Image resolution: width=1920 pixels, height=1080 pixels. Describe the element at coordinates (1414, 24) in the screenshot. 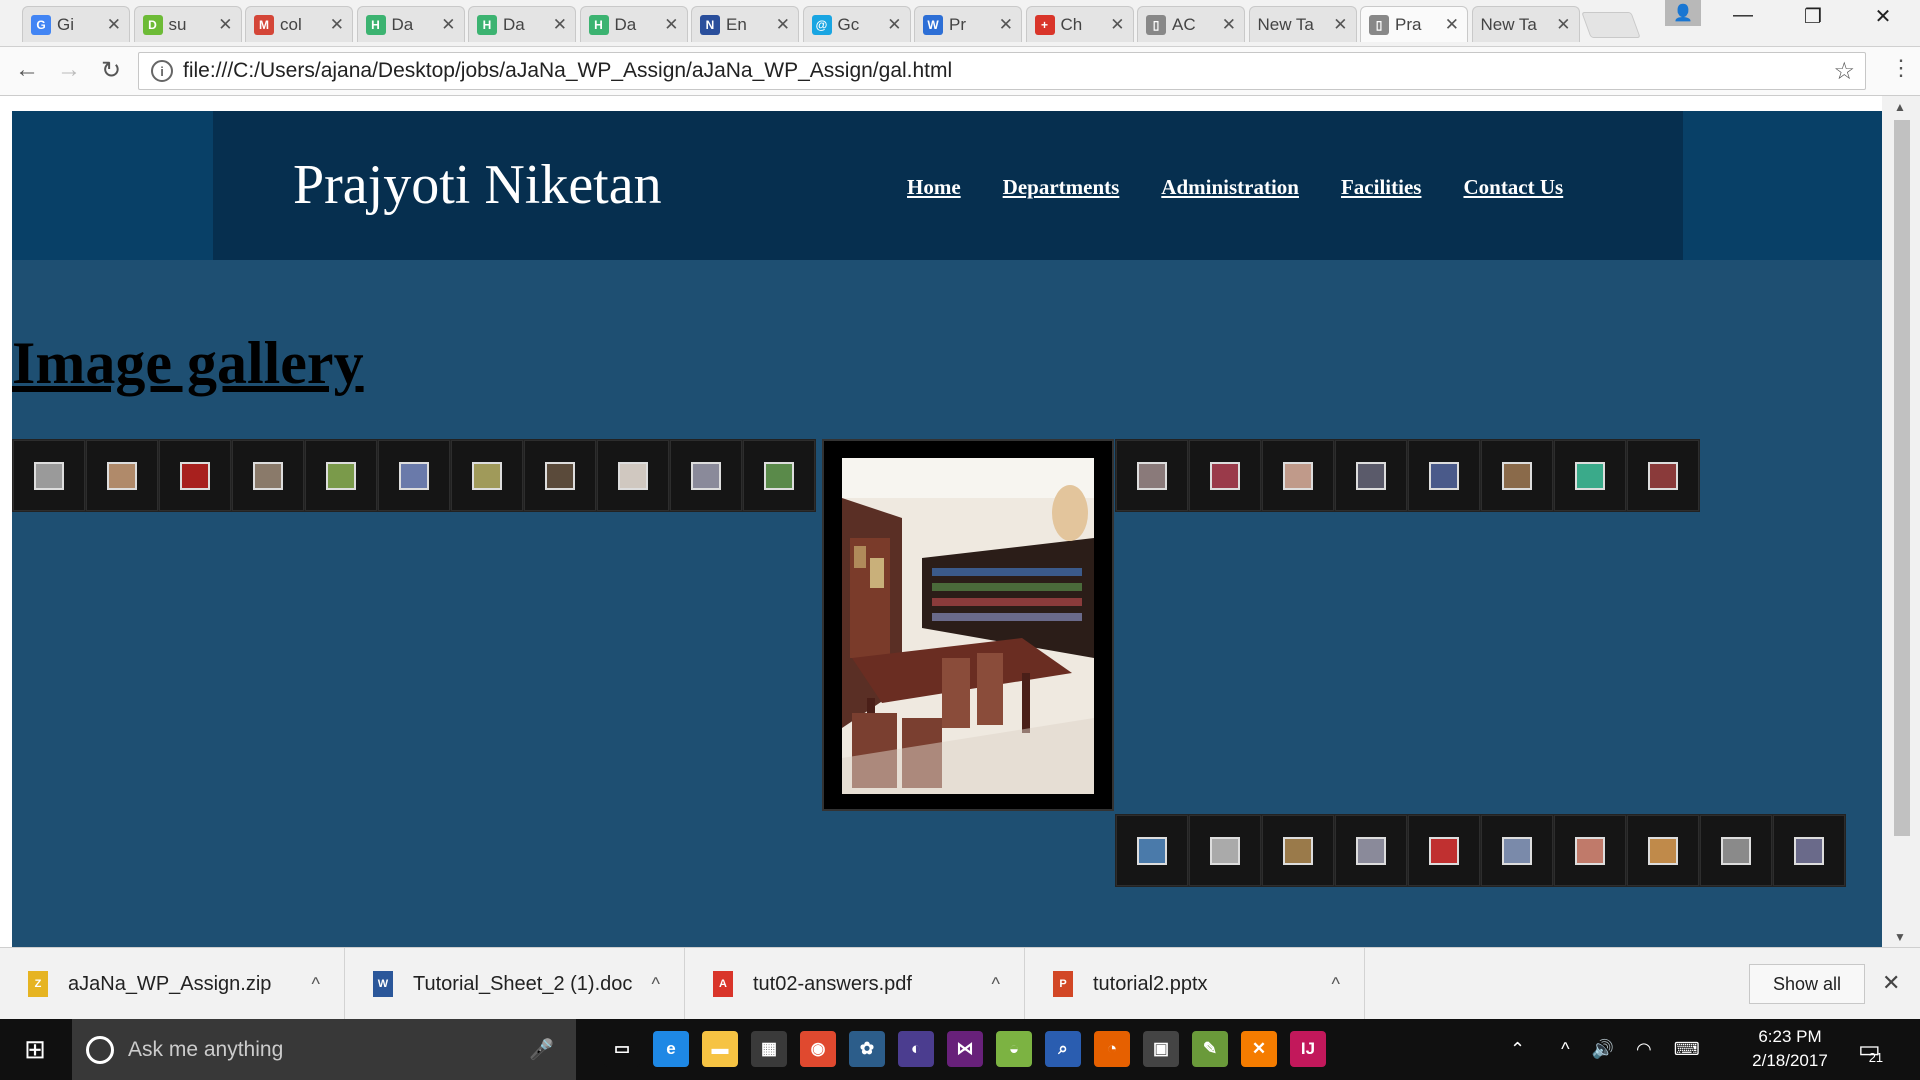

I see `browser-tab: ▯ Pra ✕` at that location.